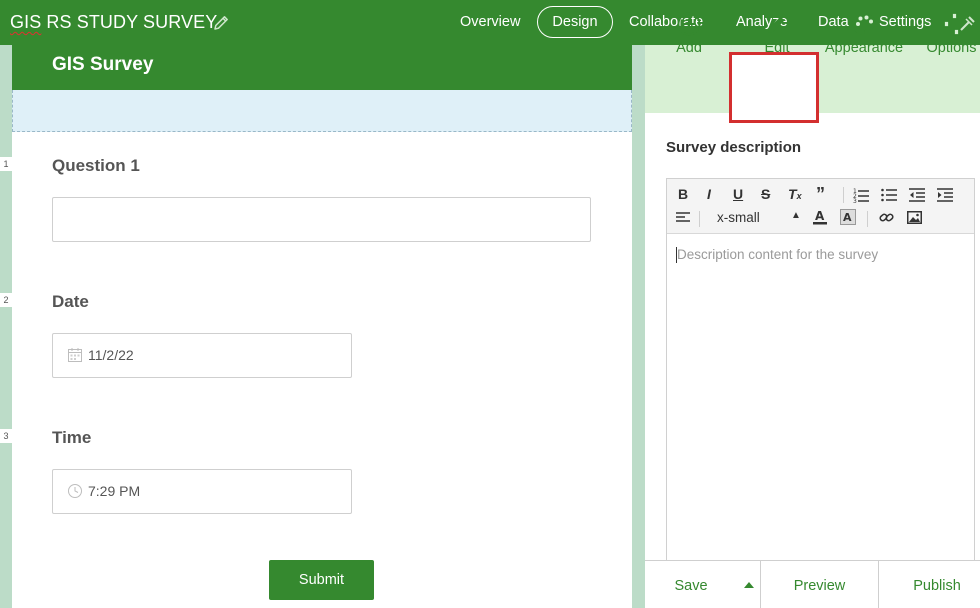  Describe the element at coordinates (321, 580) in the screenshot. I see `submit-button: Submit` at that location.